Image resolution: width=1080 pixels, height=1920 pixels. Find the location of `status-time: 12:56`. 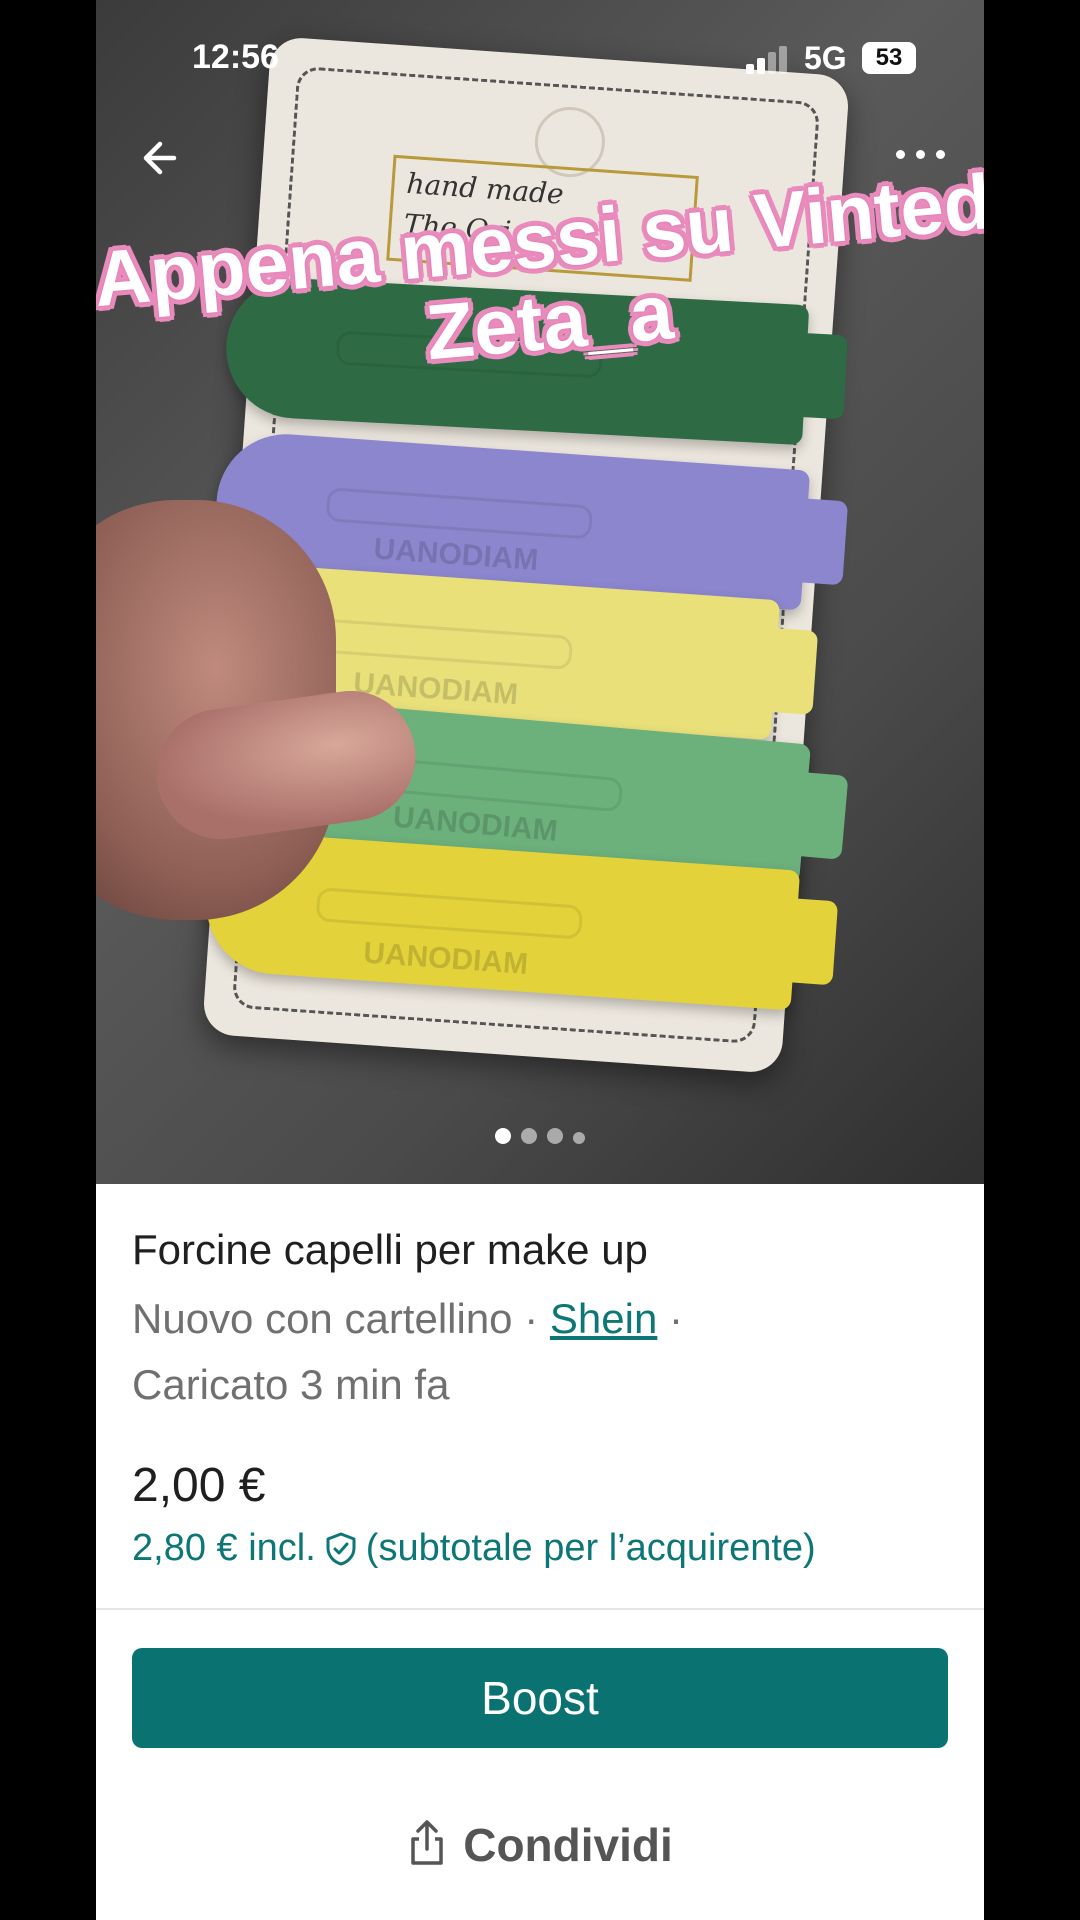

status-time: 12:56 is located at coordinates (235, 57).